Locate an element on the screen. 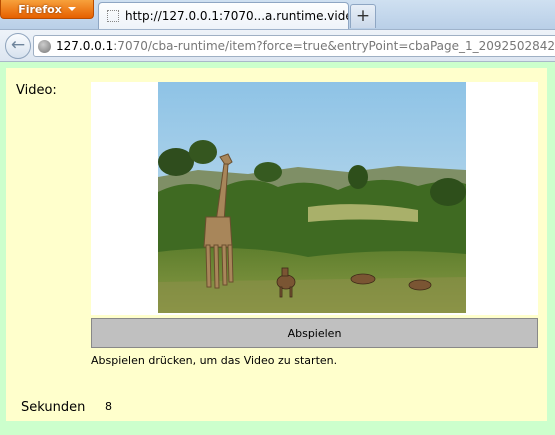  globe-icon is located at coordinates (44, 46).